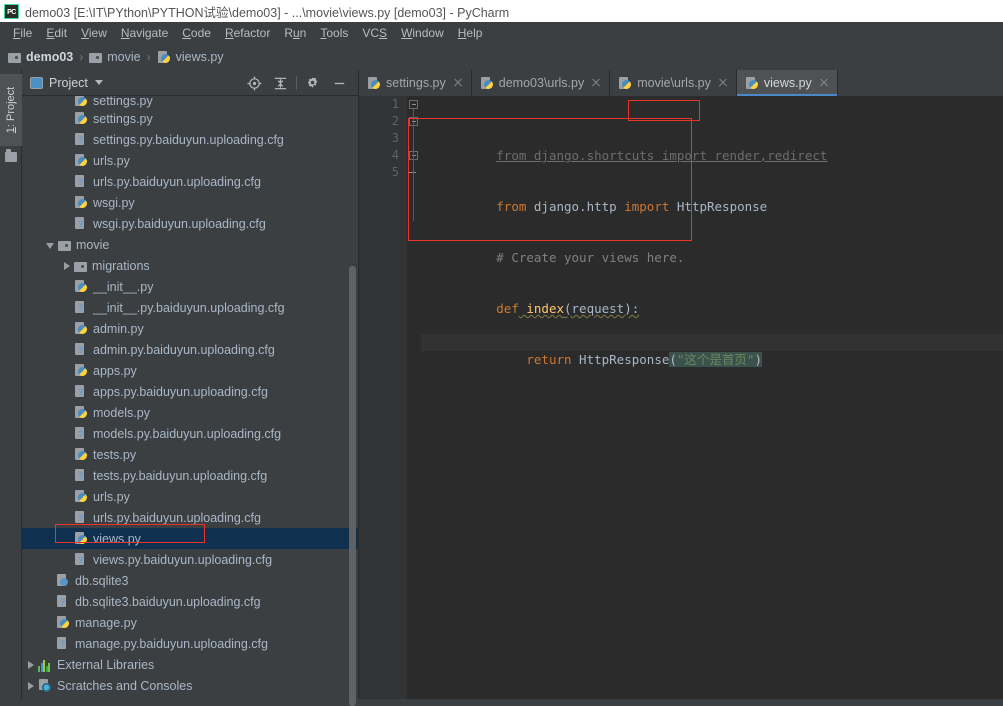 This screenshot has width=1003, height=706. I want to click on tree-row: External Libraries, so click(190, 664).